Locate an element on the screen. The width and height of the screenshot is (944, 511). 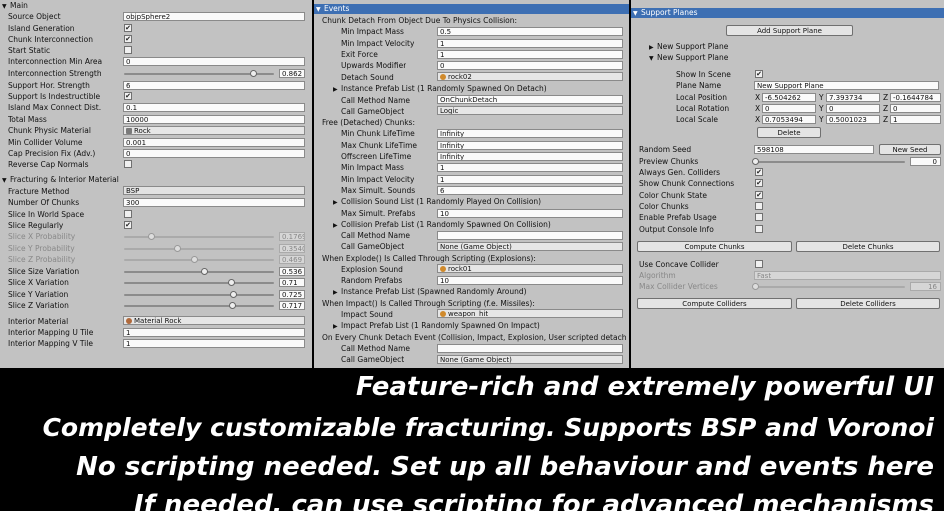
interior-mapping-u-field: 1 is located at coordinates (214, 332).